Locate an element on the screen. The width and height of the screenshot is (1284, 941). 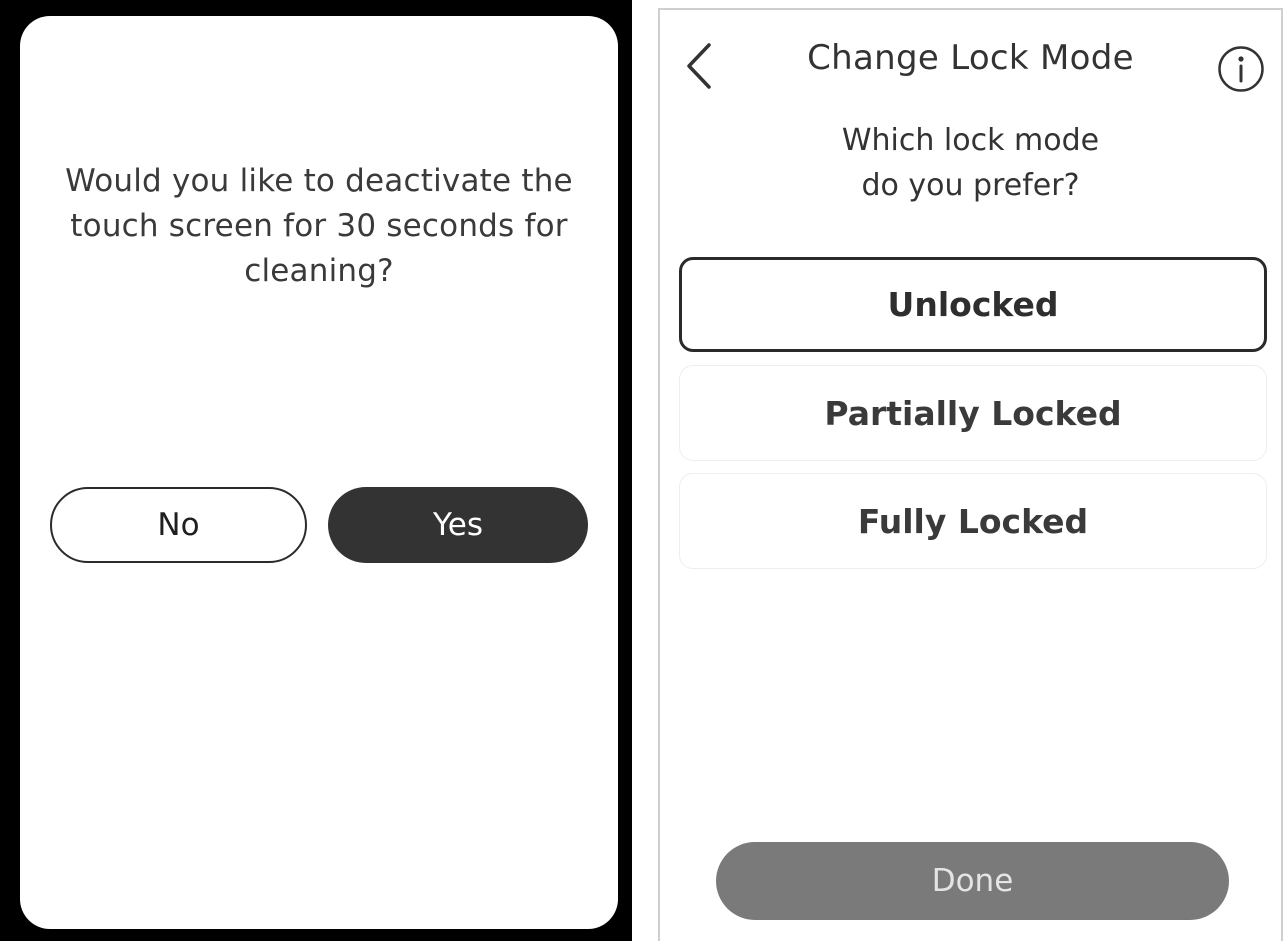
option-partially-locked: Partially Locked is located at coordinates (973, 413).